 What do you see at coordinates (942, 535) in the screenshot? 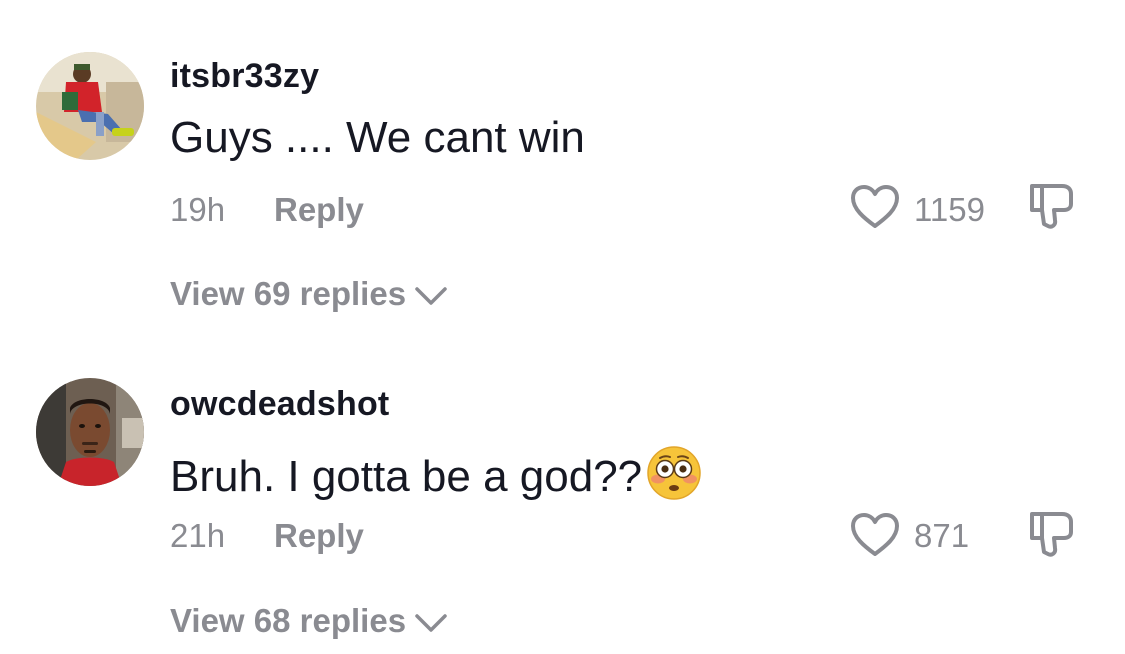
I see `like-count: 871` at bounding box center [942, 535].